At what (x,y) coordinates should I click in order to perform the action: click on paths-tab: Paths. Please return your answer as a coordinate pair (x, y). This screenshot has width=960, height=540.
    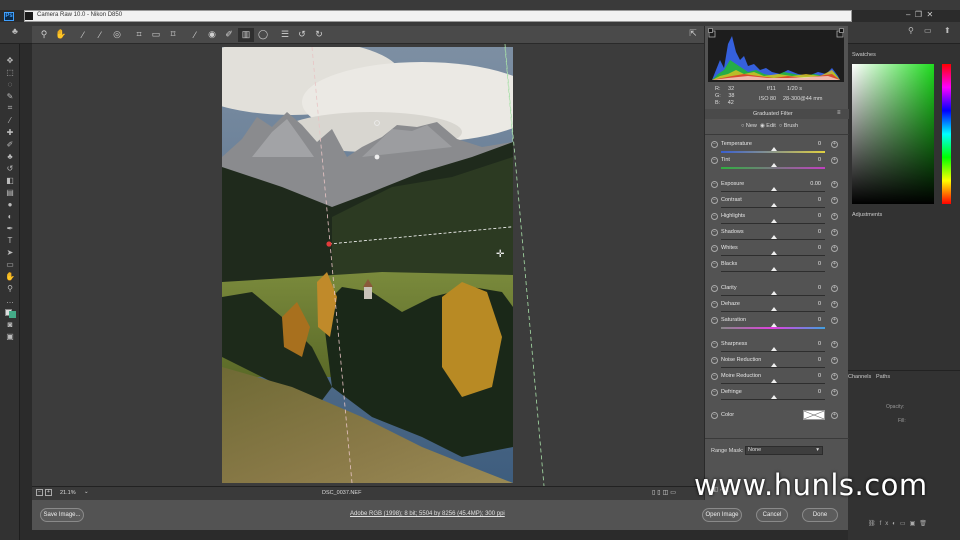
    Looking at the image, I should click on (883, 377).